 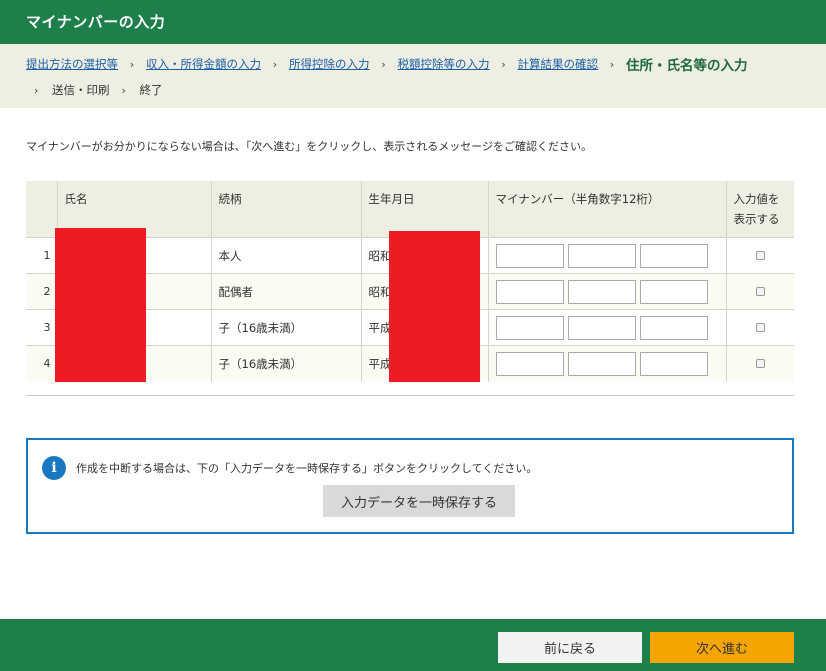 What do you see at coordinates (96, 22) in the screenshot?
I see `page-title: マイナンバーの入力` at bounding box center [96, 22].